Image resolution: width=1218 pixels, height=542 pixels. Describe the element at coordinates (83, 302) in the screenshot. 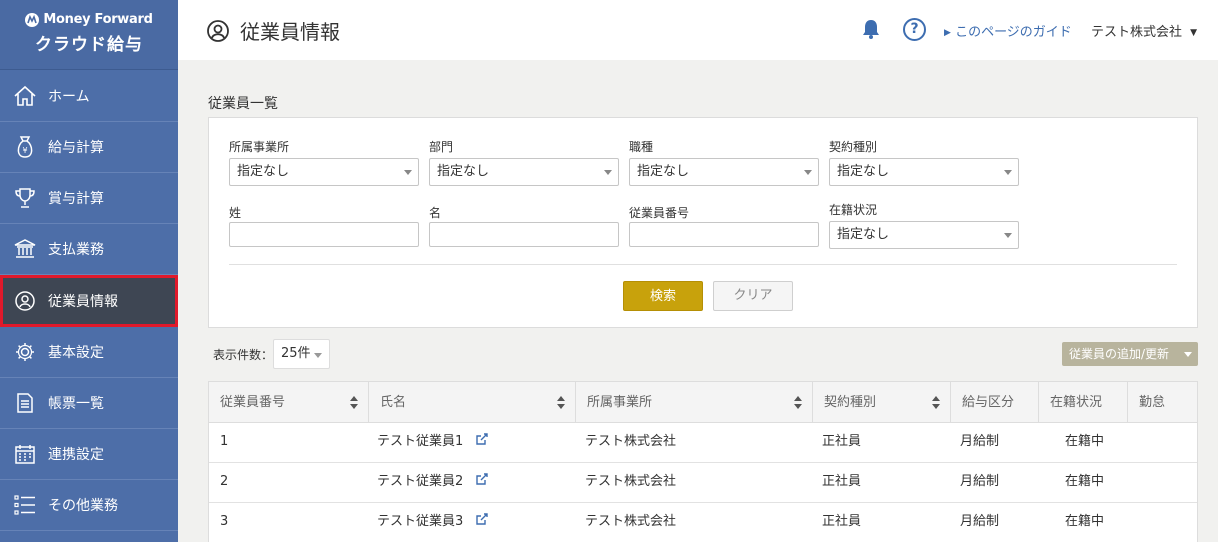

I see `sidebar-item-label: 従業員情報` at that location.